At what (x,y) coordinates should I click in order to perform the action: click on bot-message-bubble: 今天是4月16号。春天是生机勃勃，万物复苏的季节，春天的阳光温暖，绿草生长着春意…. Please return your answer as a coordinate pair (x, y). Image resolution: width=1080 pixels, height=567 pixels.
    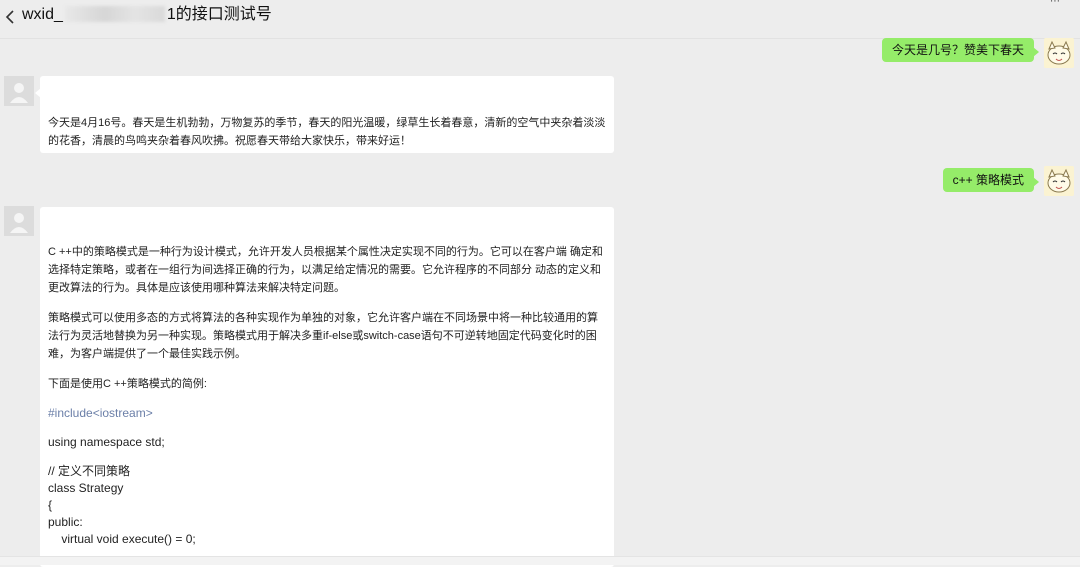
    Looking at the image, I should click on (324, 114).